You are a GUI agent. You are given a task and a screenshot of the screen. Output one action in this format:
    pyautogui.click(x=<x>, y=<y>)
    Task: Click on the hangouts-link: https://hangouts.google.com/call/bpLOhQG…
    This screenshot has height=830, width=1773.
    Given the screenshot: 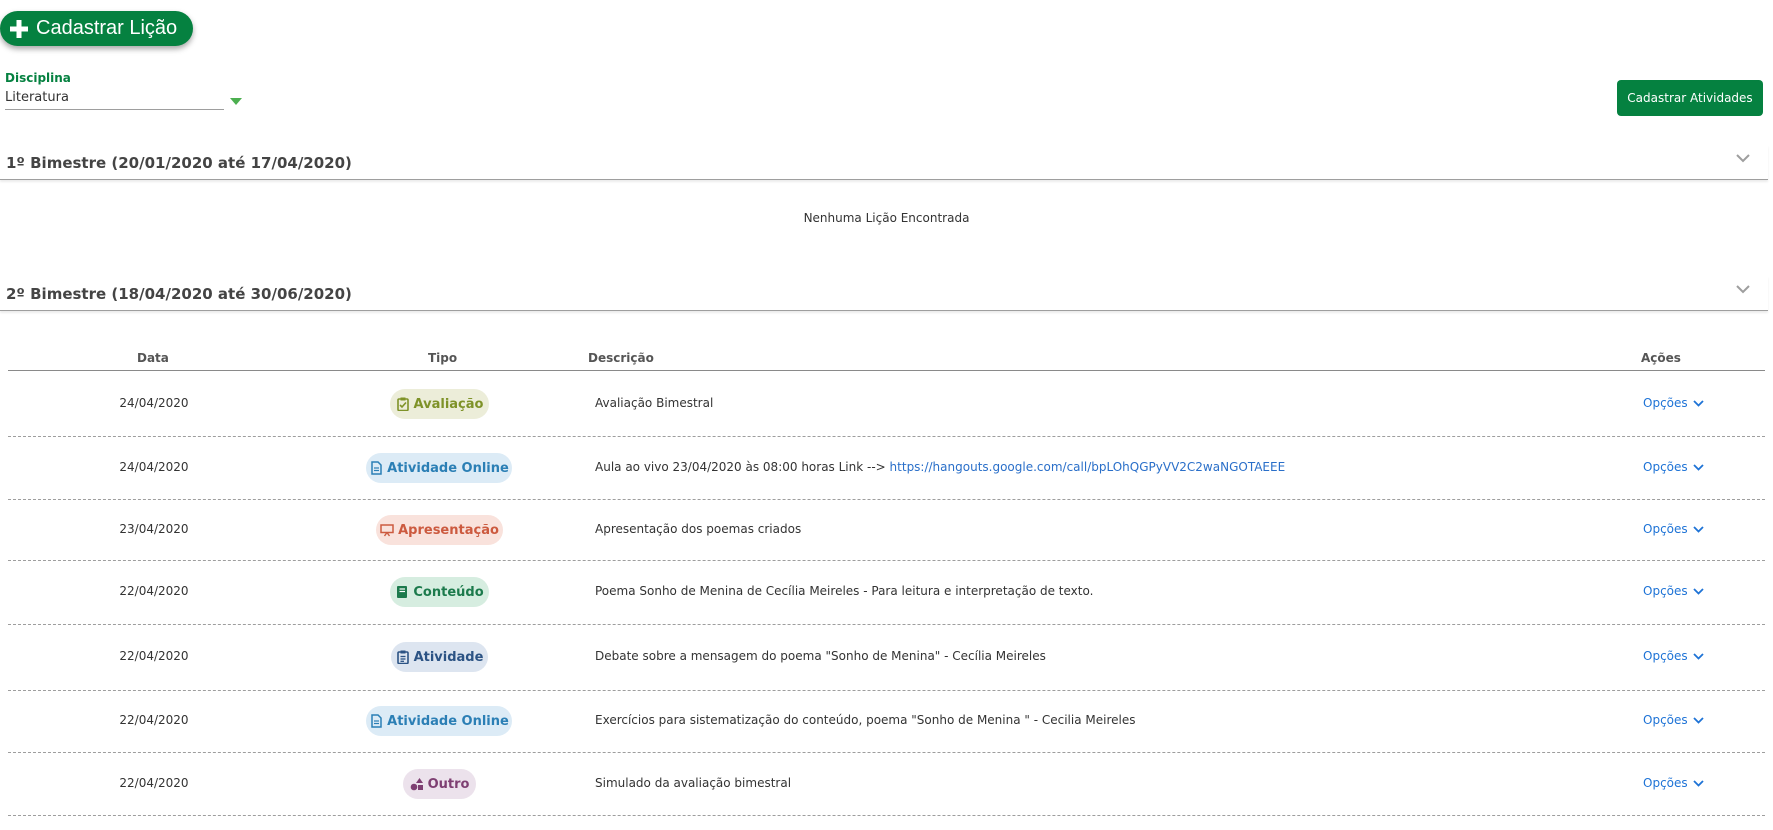 What is the action you would take?
    pyautogui.click(x=1088, y=467)
    